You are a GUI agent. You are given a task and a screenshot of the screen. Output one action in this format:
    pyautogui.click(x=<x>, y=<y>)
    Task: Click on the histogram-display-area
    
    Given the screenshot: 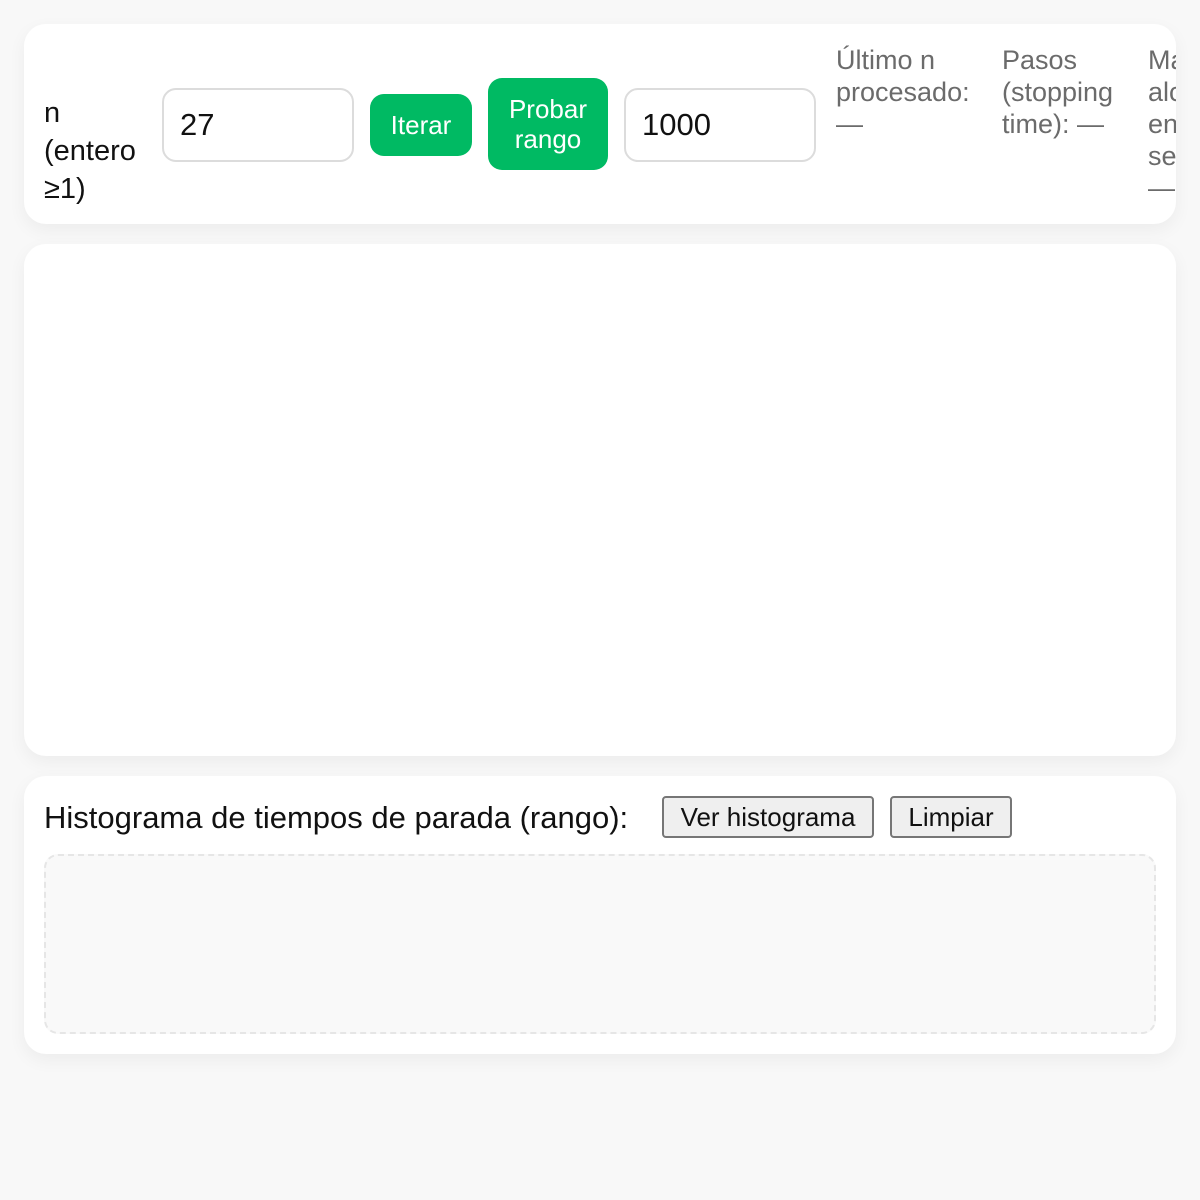 What is the action you would take?
    pyautogui.click(x=600, y=944)
    